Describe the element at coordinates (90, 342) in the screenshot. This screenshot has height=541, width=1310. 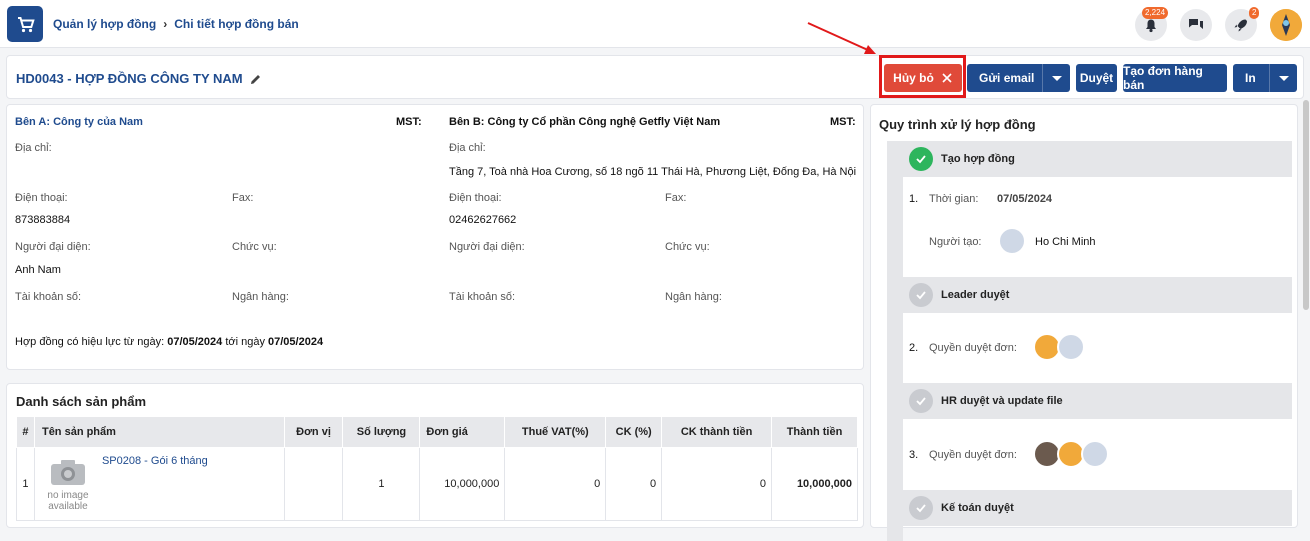
I see `validity-prefix: Hợp đồng có hiệu lực từ ngày:` at that location.